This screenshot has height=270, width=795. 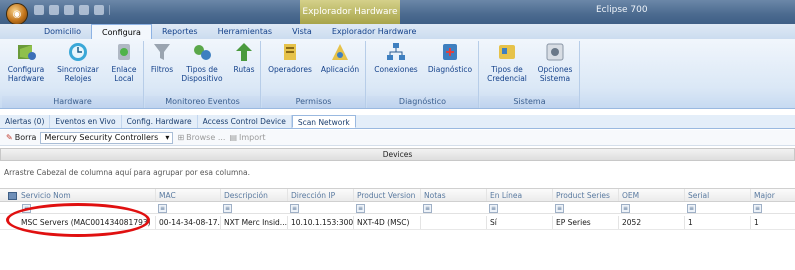 I want to click on hardware-config-icon, so click(x=27, y=52).